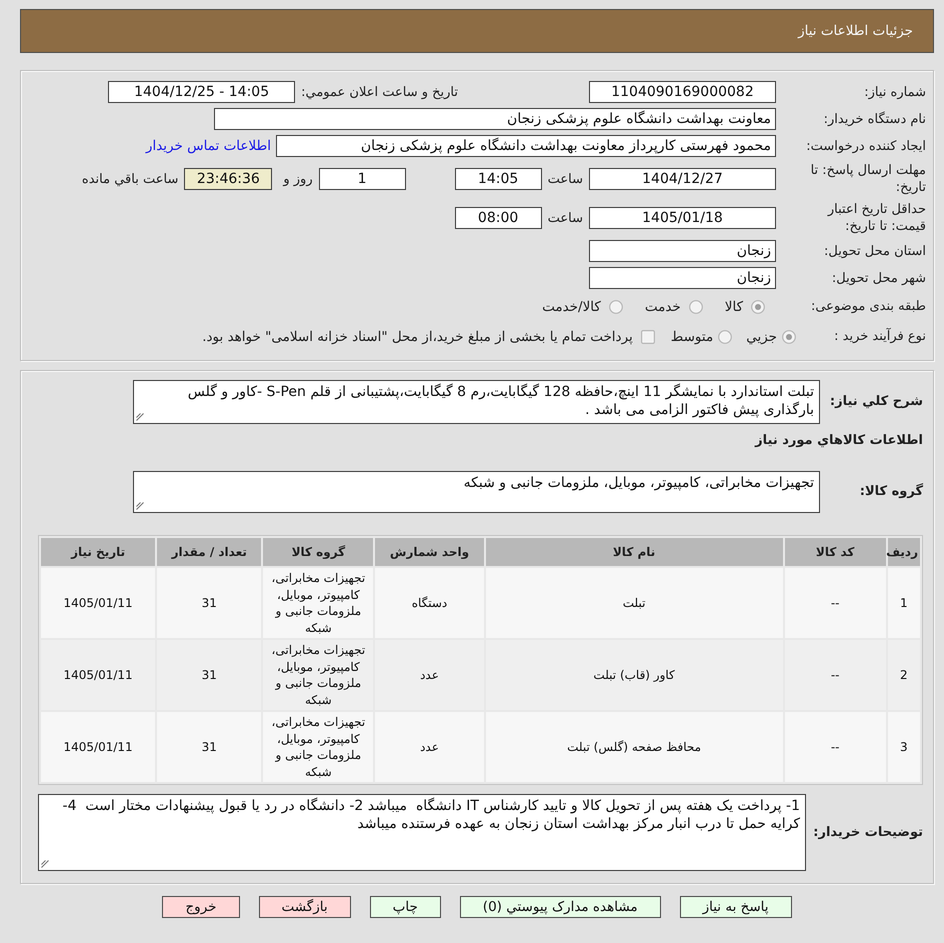 The image size is (944, 943). Describe the element at coordinates (362, 179) in the screenshot. I see `days-remaining-field: 1` at that location.